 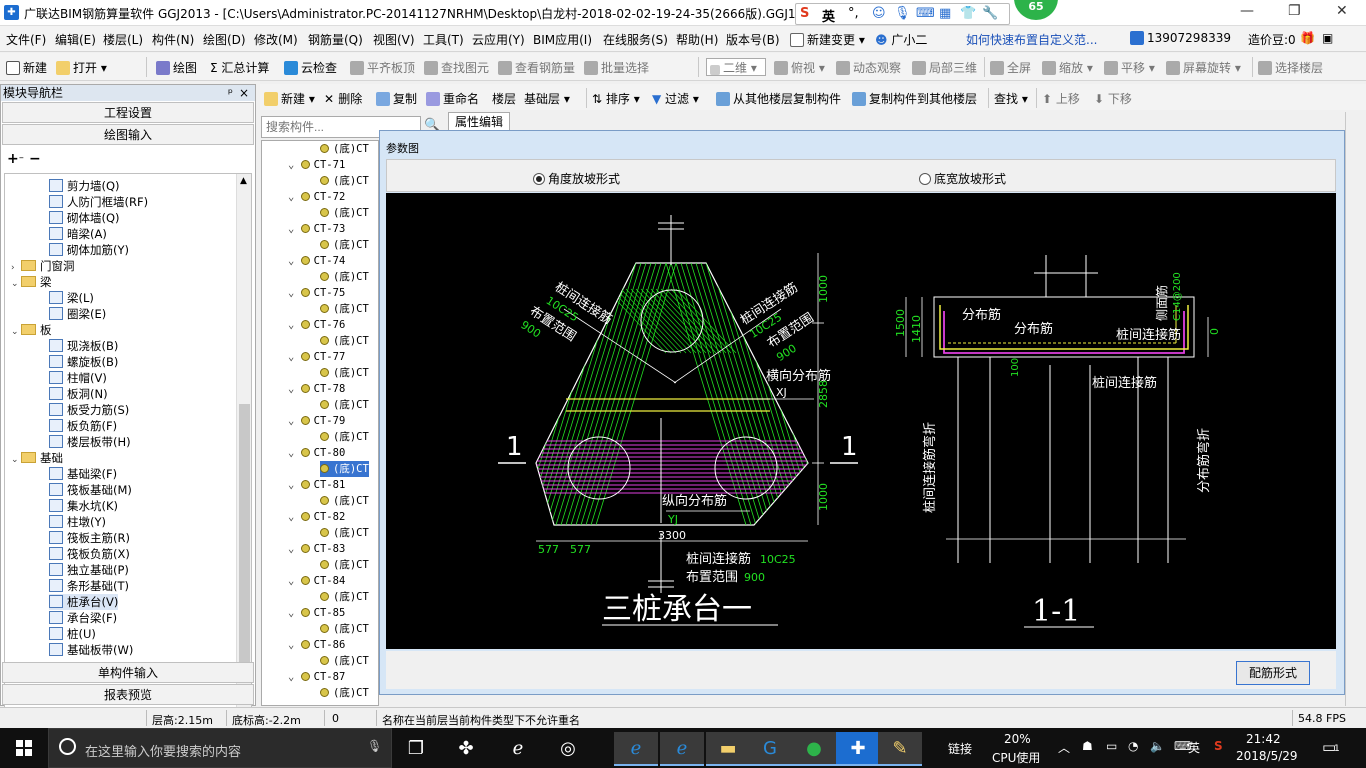 I want to click on copy-button: 复制, so click(x=396, y=98).